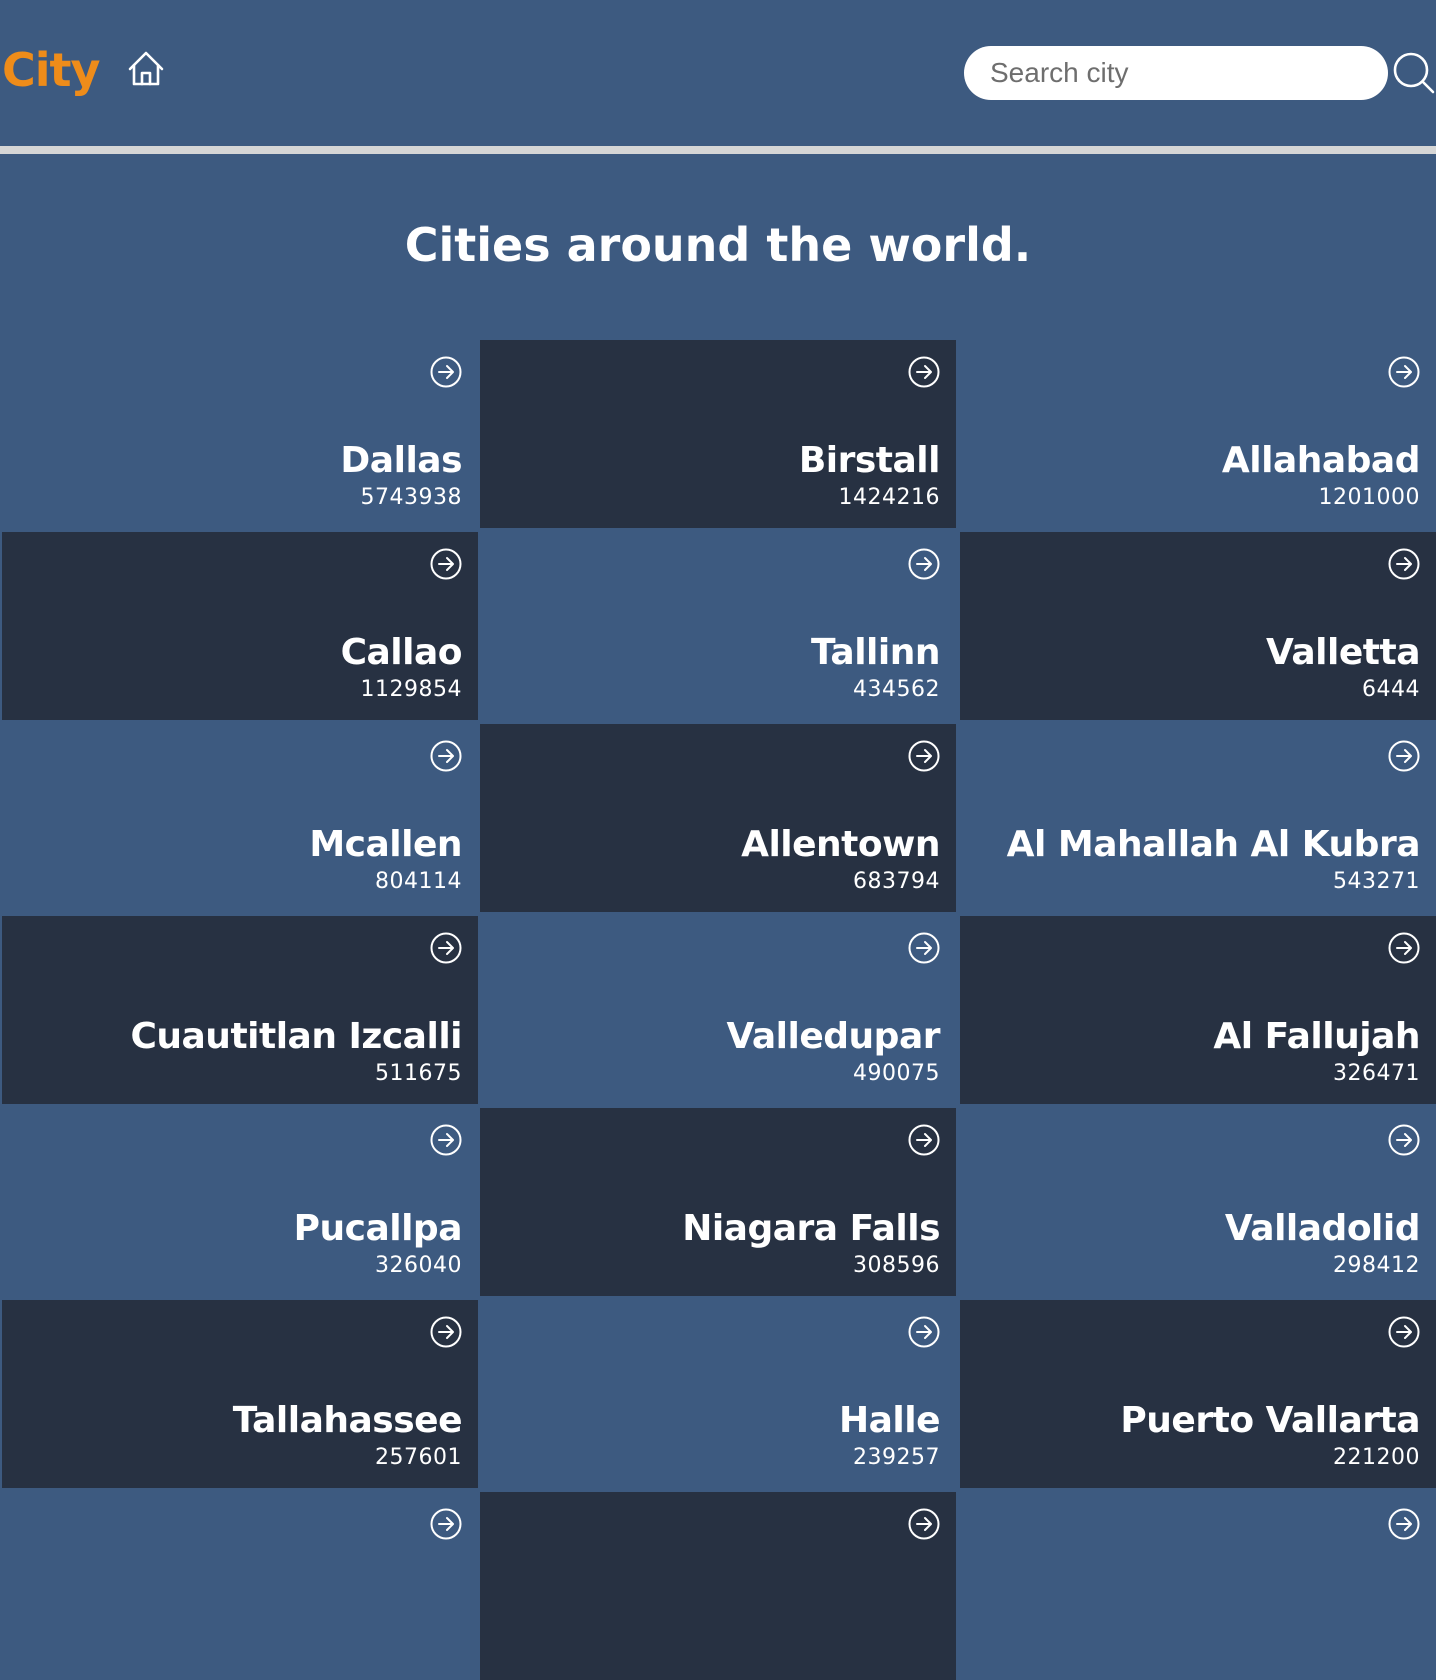 This screenshot has width=1436, height=1680. Describe the element at coordinates (296, 1036) in the screenshot. I see `city-name: Cuautitlan Izcalli` at that location.